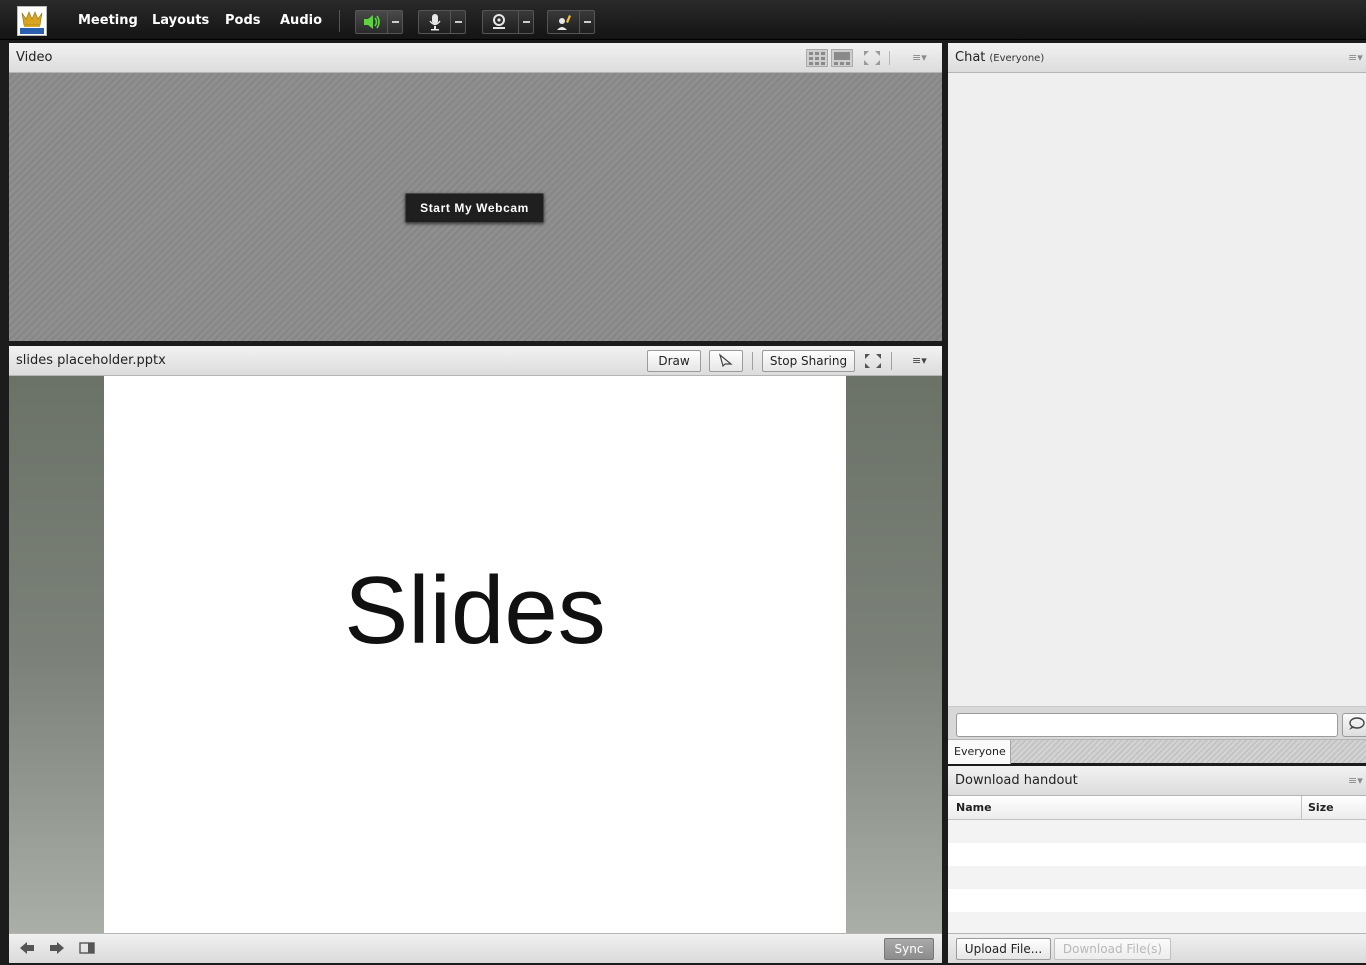 The height and width of the screenshot is (965, 1366). Describe the element at coordinates (1157, 751) in the screenshot. I see `chat-tab-bar: Everyone` at that location.